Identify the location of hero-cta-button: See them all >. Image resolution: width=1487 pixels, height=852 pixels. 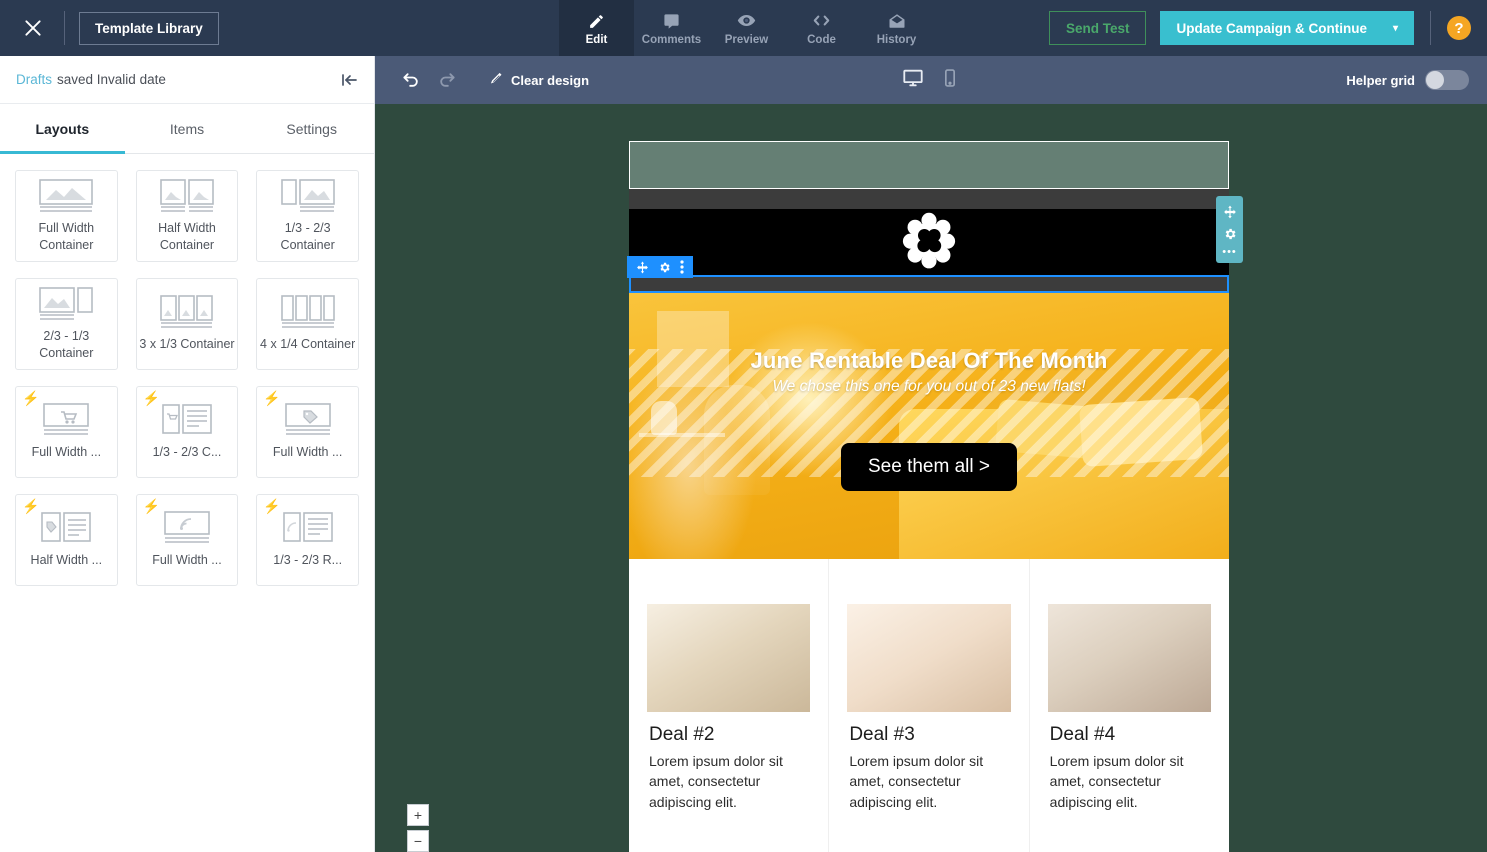
(929, 467).